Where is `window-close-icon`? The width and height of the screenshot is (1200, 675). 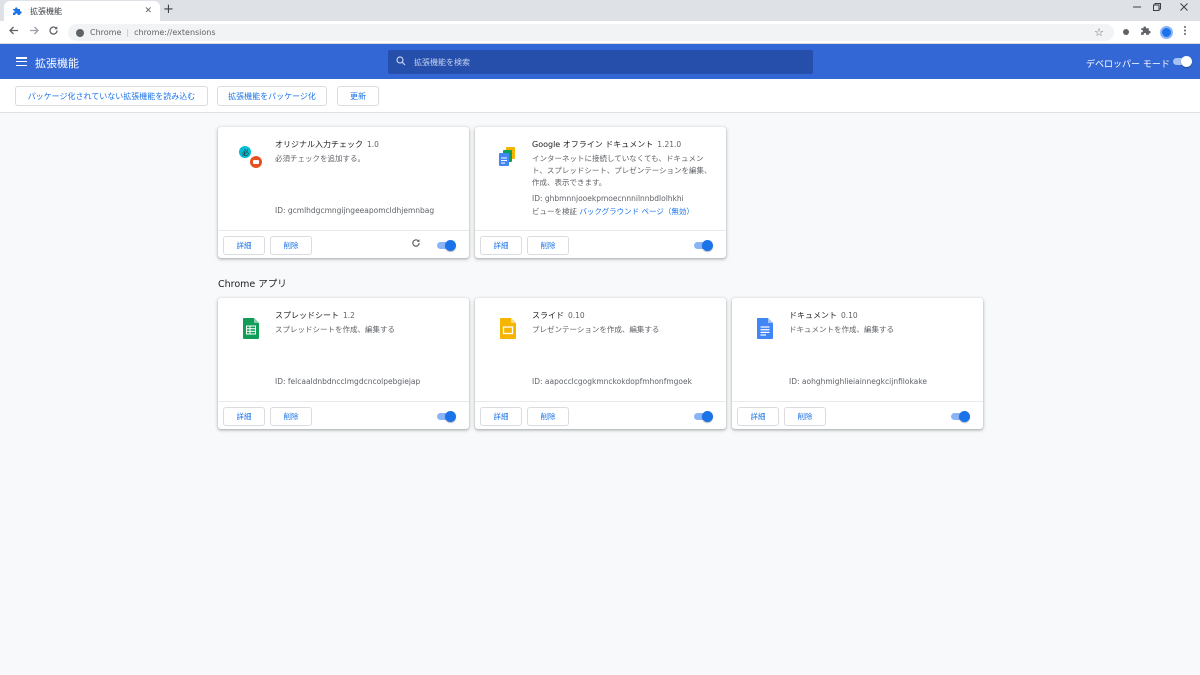 window-close-icon is located at coordinates (1184, 8).